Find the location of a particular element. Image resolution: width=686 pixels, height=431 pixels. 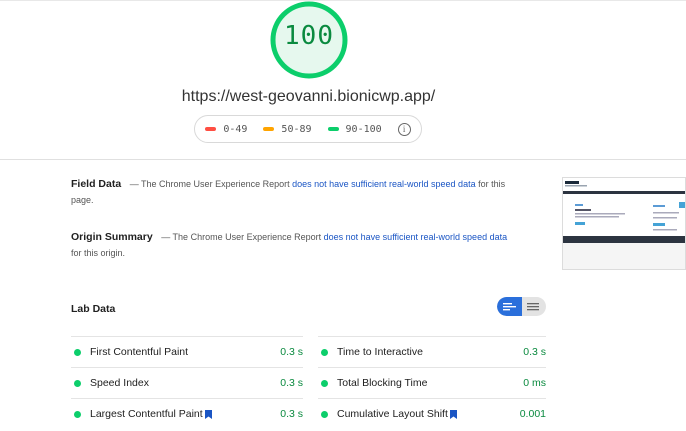

metric-label: First Contentful Paint is located at coordinates (139, 352).